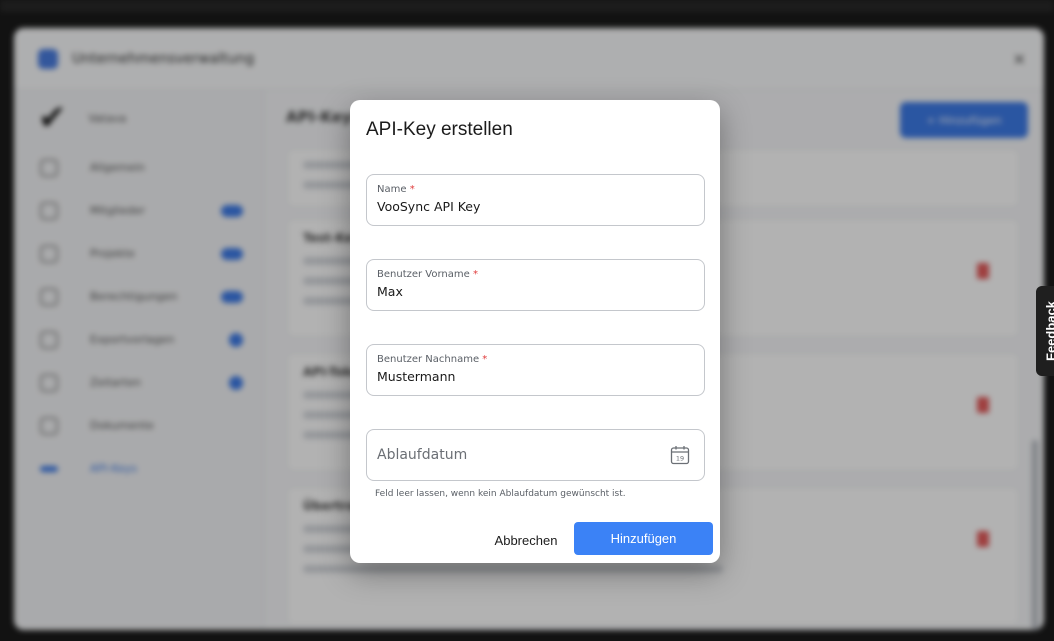 Image resolution: width=1054 pixels, height=641 pixels. I want to click on cancel-button: Abbrechen, so click(526, 540).